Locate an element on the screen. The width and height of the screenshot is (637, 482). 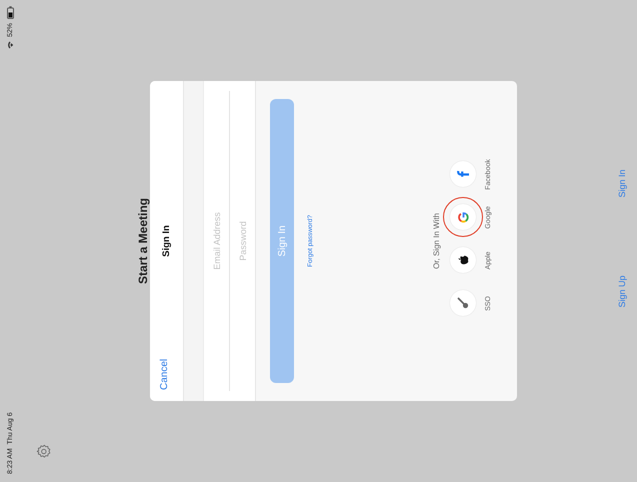
input-field: Password is located at coordinates (242, 241).